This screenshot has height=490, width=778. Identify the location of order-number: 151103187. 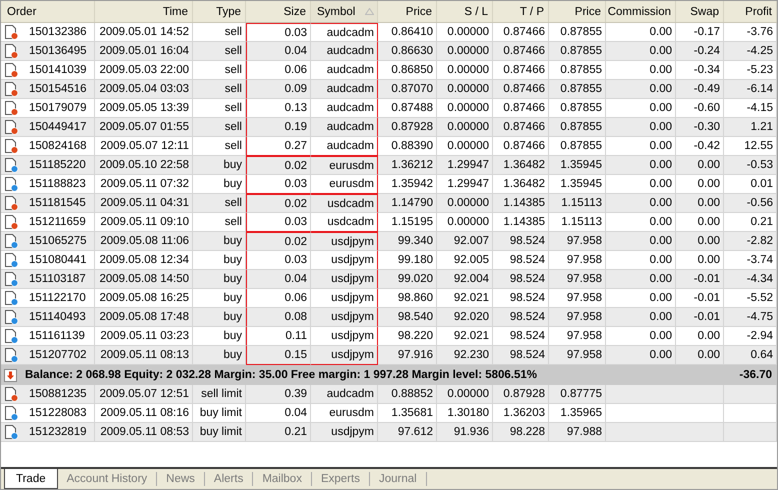
(57, 279).